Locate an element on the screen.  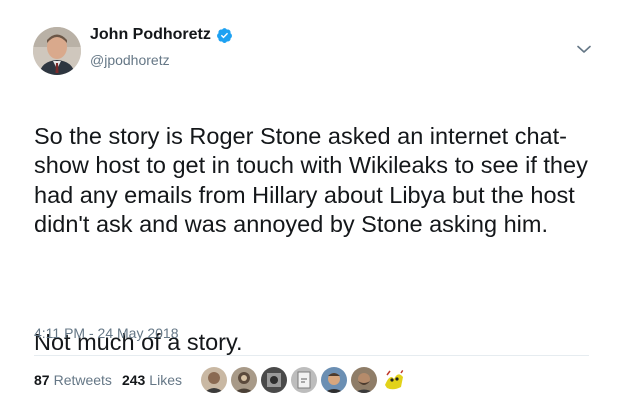
author-handle: @jpodhoretz is located at coordinates (130, 60).